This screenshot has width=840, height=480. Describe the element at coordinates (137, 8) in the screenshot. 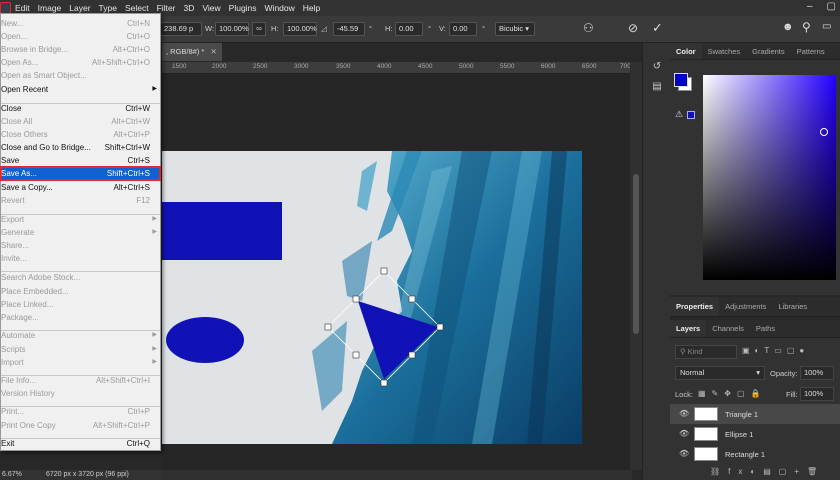

I see `menu-select: Select` at that location.